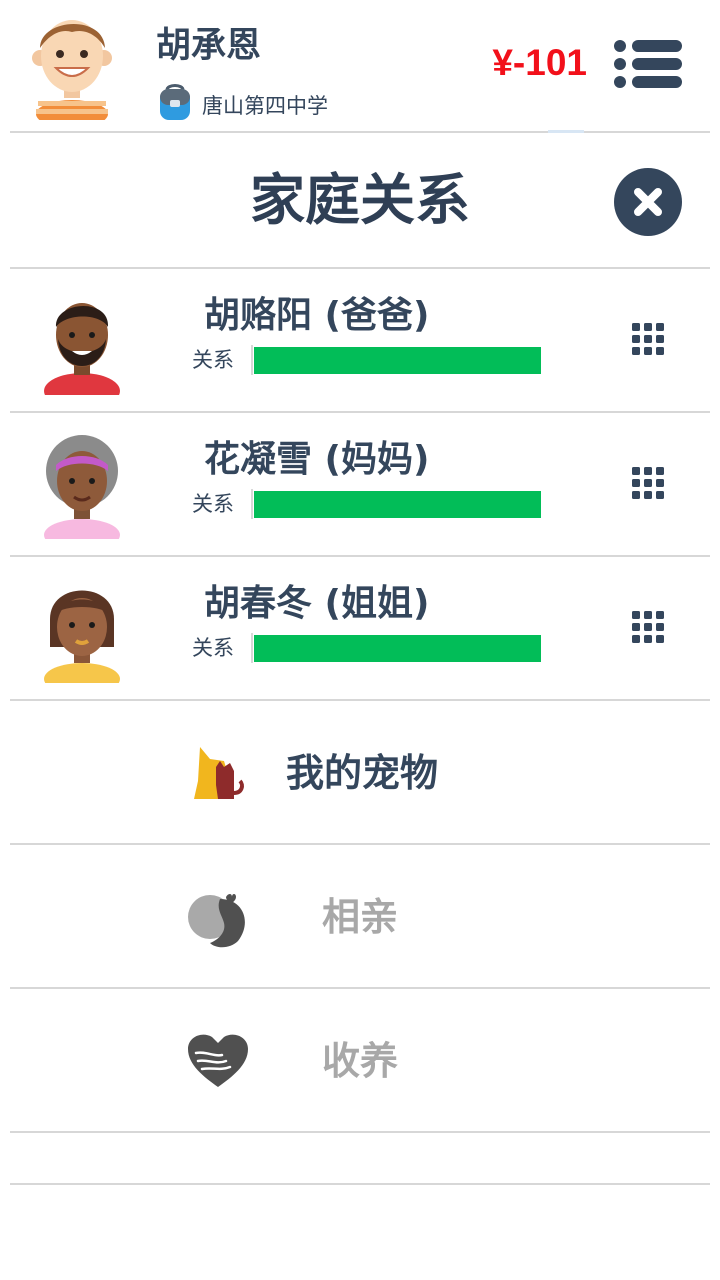  Describe the element at coordinates (360, 340) in the screenshot. I see `family-member-row: 胡赂阳 (爸爸) 关系` at that location.